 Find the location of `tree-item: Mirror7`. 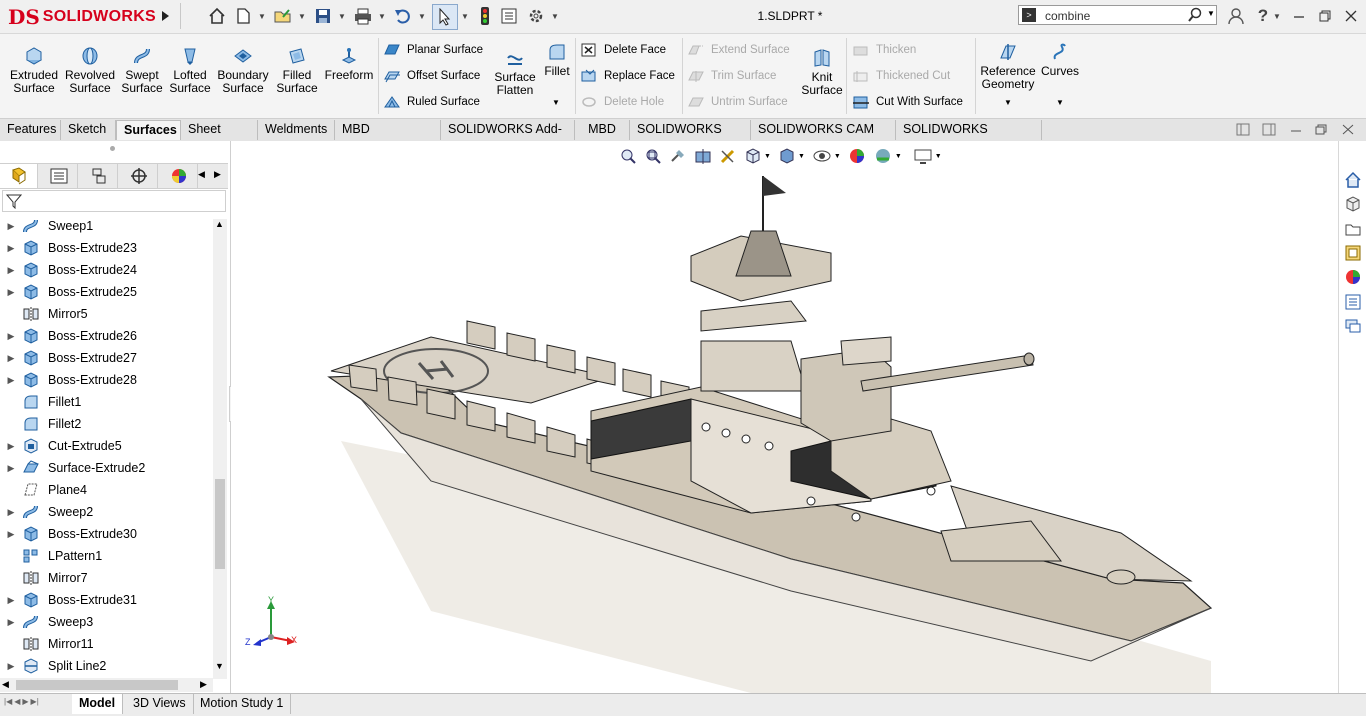

tree-item: Mirror7 is located at coordinates (107, 578).